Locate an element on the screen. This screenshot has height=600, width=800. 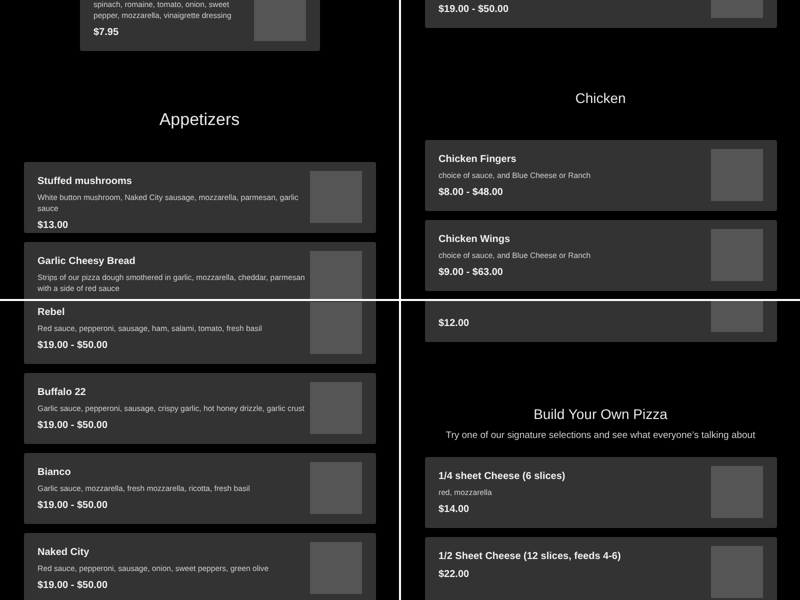
item-price: $12.00 is located at coordinates (454, 323).